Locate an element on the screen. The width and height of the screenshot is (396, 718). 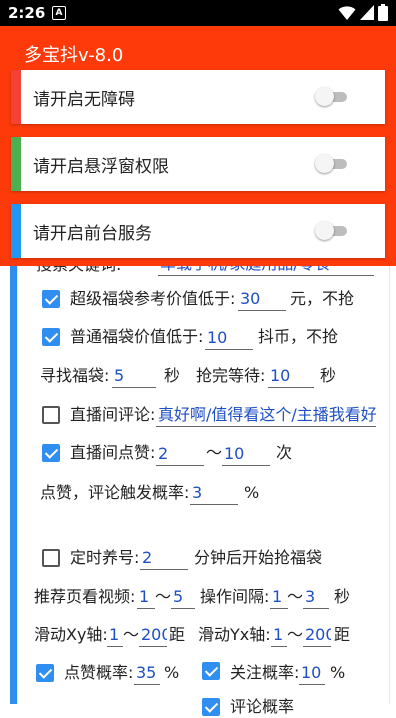
permission-accessibility: 请开启无障碍 is located at coordinates (198, 97).